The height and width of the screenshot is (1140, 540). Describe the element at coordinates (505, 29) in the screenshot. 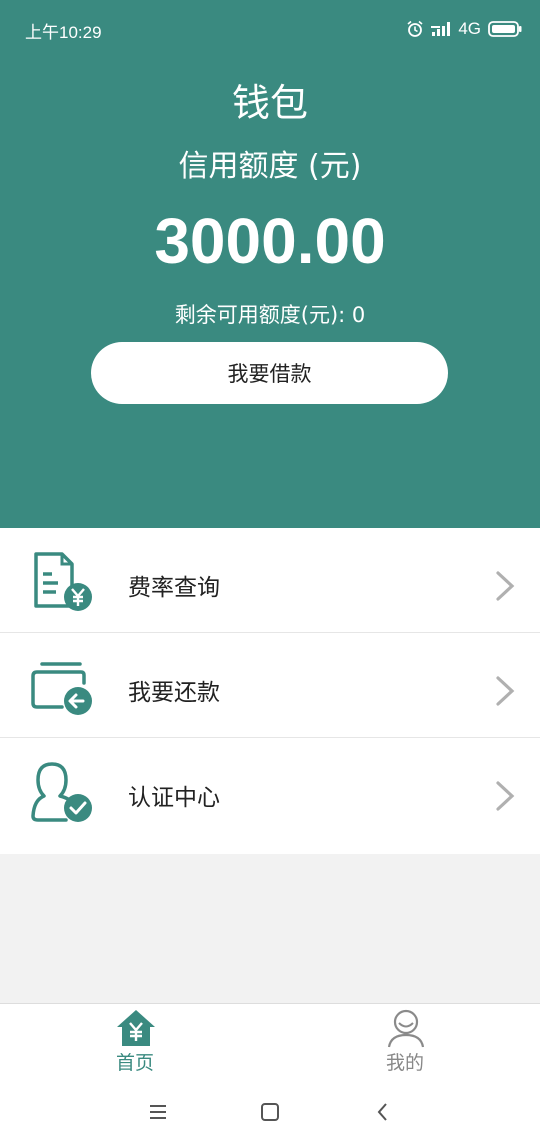

I see `battery-icon` at that location.